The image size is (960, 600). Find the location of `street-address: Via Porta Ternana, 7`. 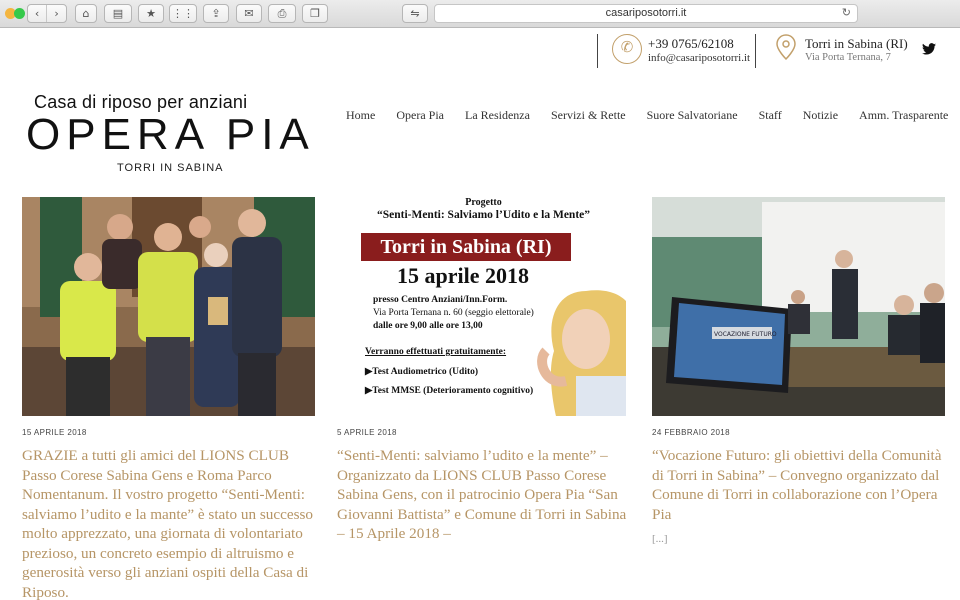

street-address: Via Porta Ternana, 7 is located at coordinates (848, 57).